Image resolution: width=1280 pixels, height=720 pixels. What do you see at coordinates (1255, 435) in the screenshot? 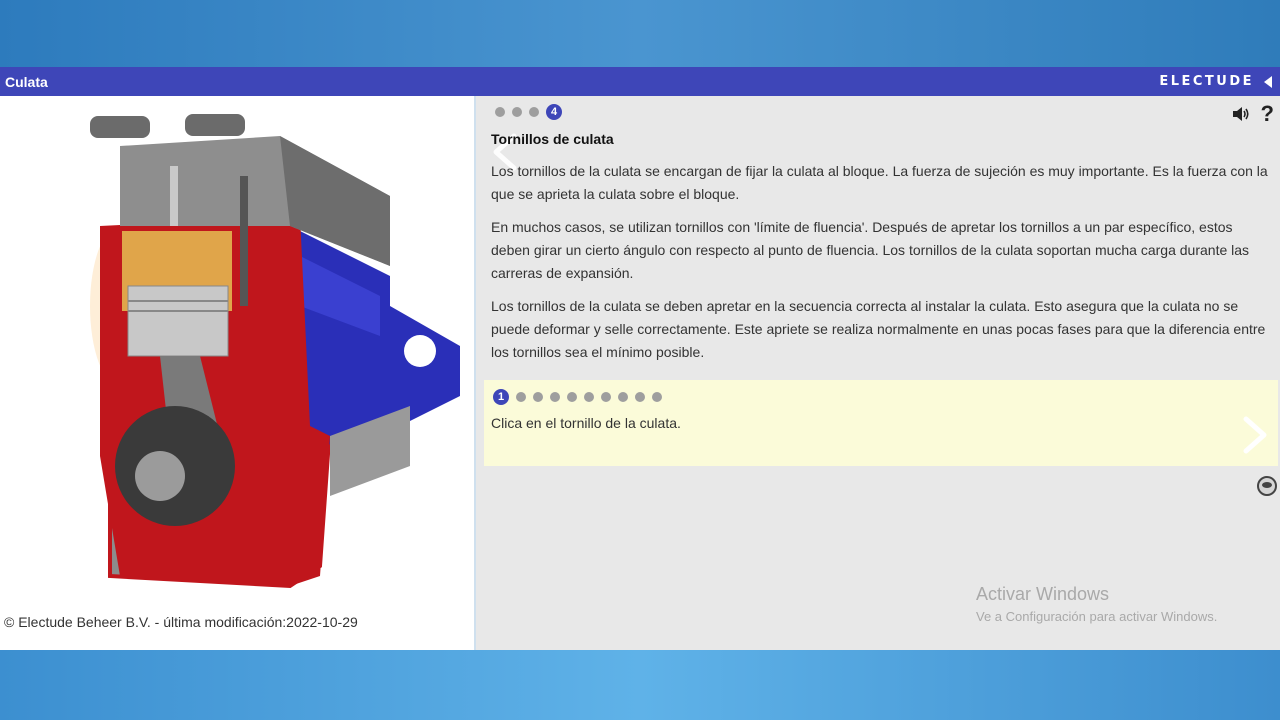
I see `next-task-arrow-icon` at bounding box center [1255, 435].